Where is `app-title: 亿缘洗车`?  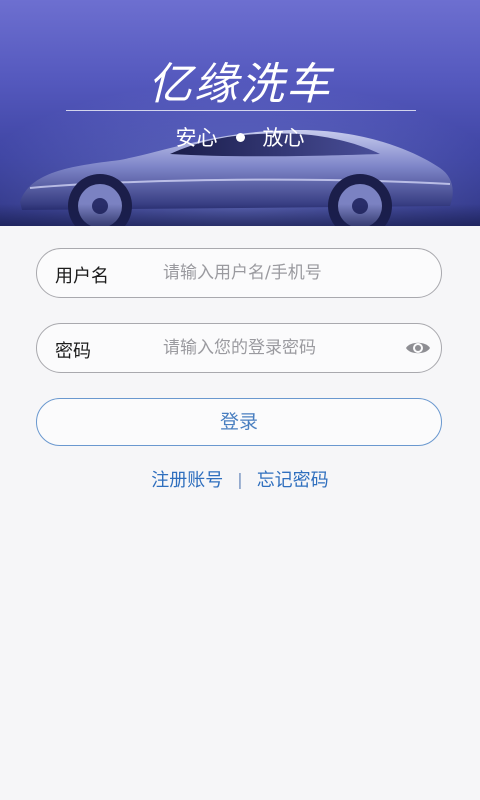
app-title: 亿缘洗车 is located at coordinates (240, 84).